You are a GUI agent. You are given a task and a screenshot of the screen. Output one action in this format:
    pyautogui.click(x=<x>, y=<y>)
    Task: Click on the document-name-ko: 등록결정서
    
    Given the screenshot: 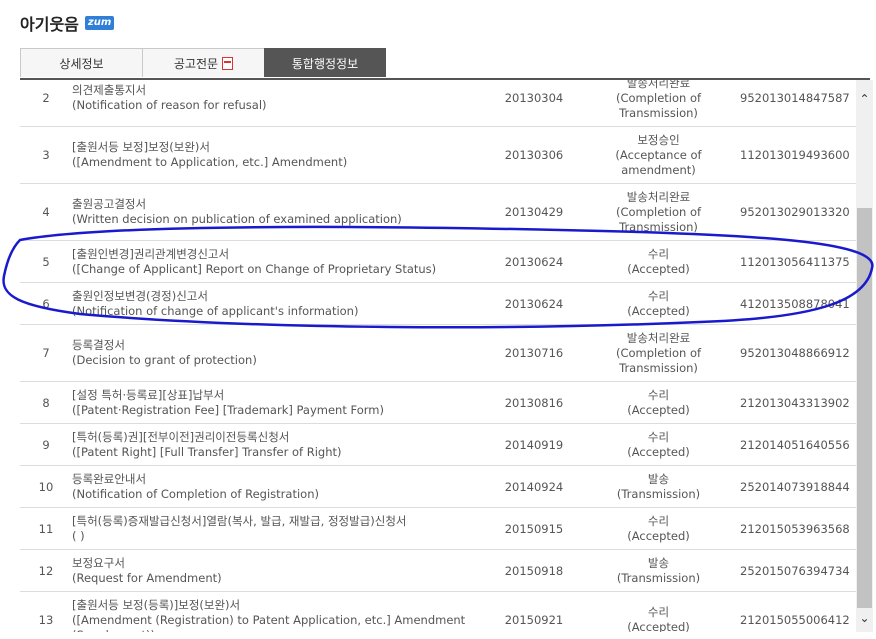 What is the action you would take?
    pyautogui.click(x=98, y=345)
    